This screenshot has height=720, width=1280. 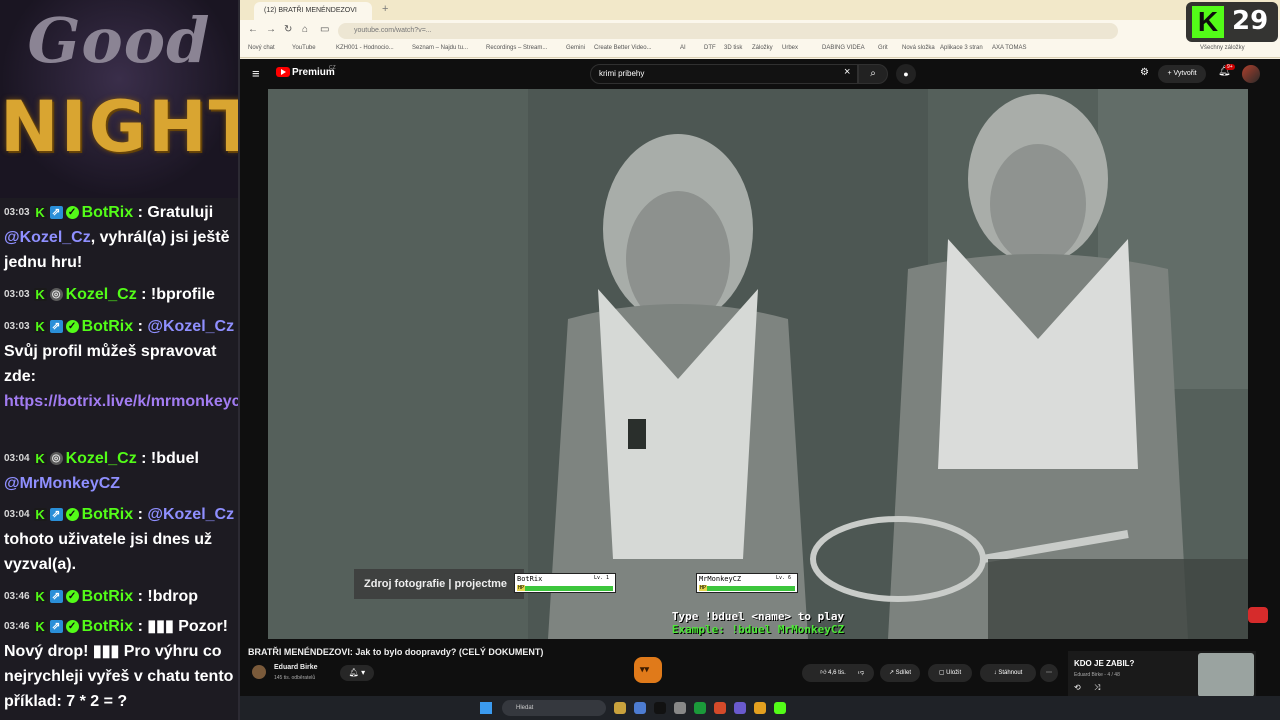 I want to click on bookmark-item: DTF, so click(x=710, y=48).